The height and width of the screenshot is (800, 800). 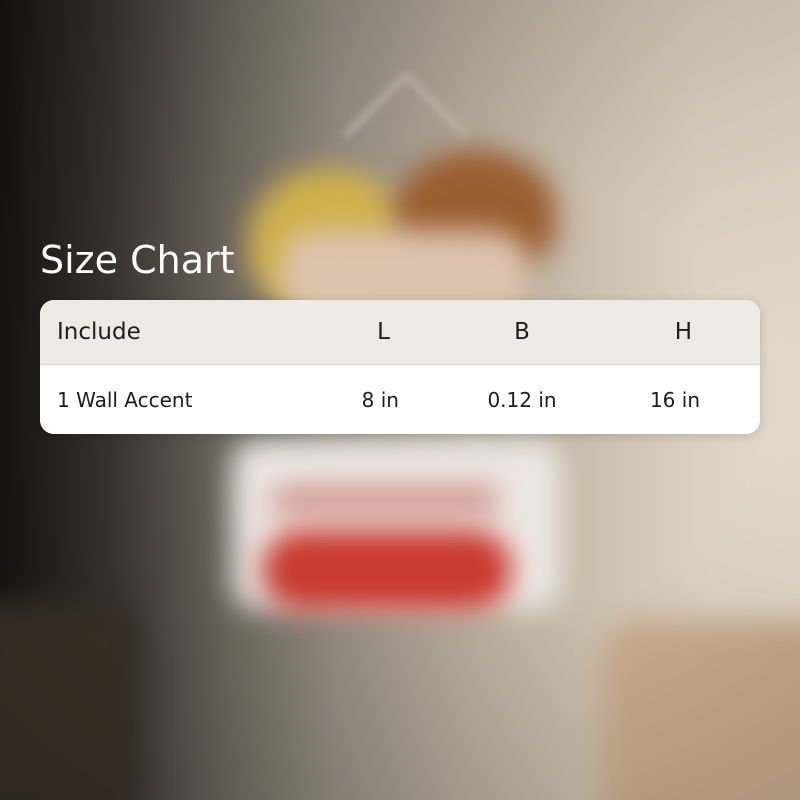 I want to click on size-chart-title: Size Chart, so click(x=137, y=260).